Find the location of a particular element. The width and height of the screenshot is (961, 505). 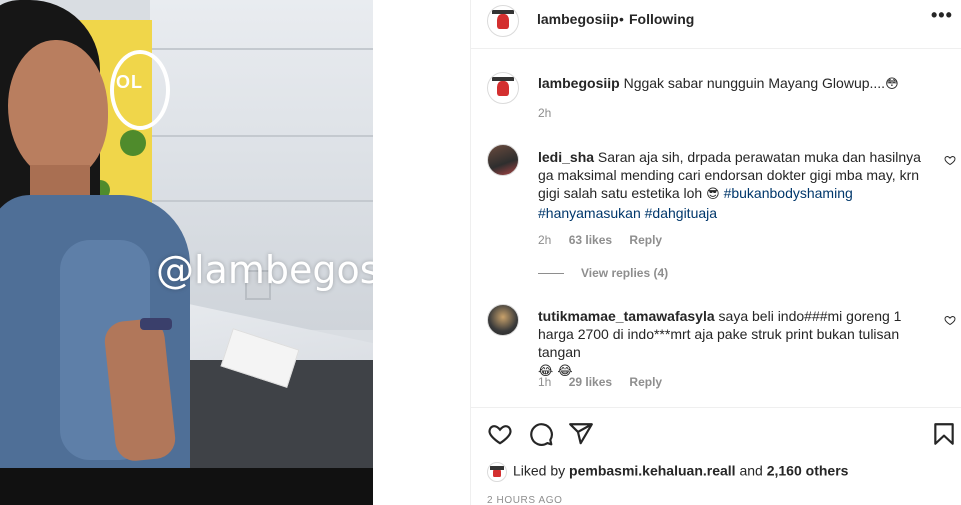

comment-time: 1h is located at coordinates (544, 382).